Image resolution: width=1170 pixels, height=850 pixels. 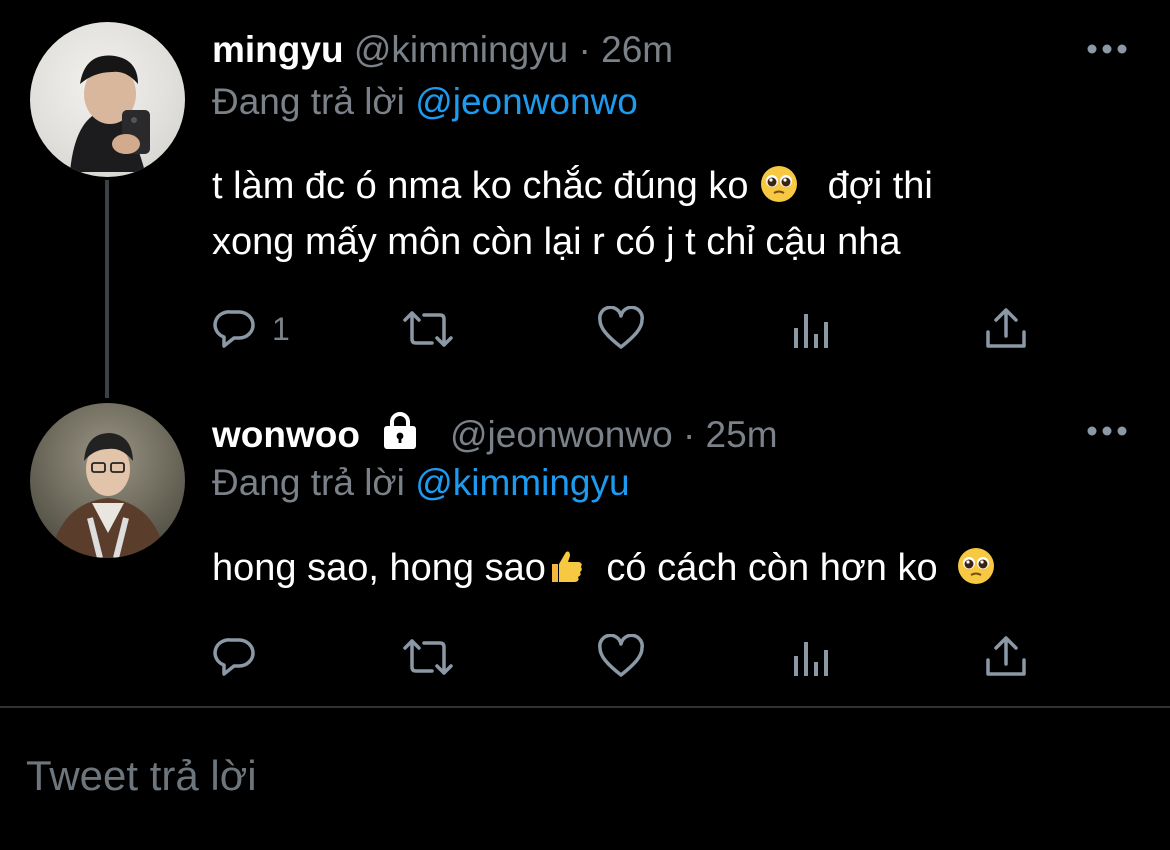 What do you see at coordinates (561, 434) in the screenshot?
I see `user-handle: @jeonwonwo` at bounding box center [561, 434].